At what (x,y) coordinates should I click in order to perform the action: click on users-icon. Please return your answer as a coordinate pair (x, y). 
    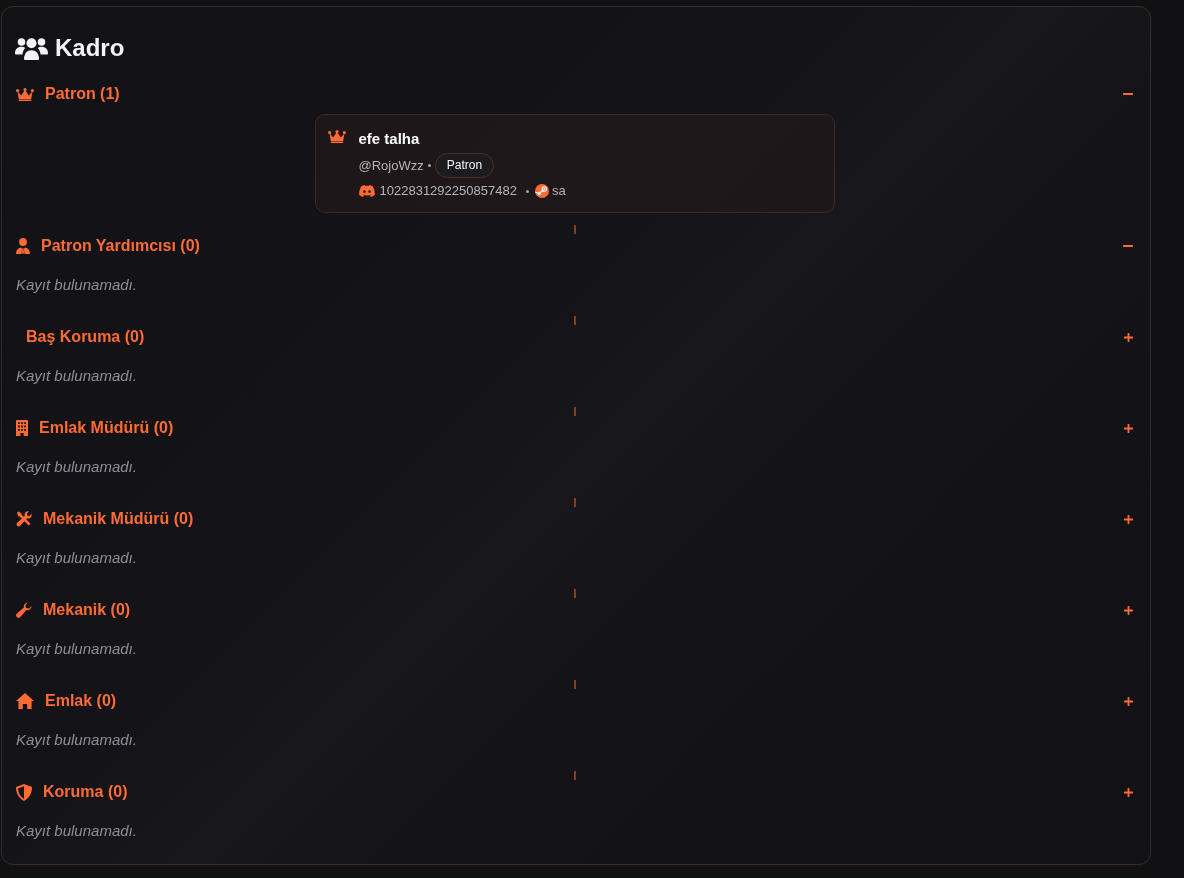
    Looking at the image, I should click on (31, 48).